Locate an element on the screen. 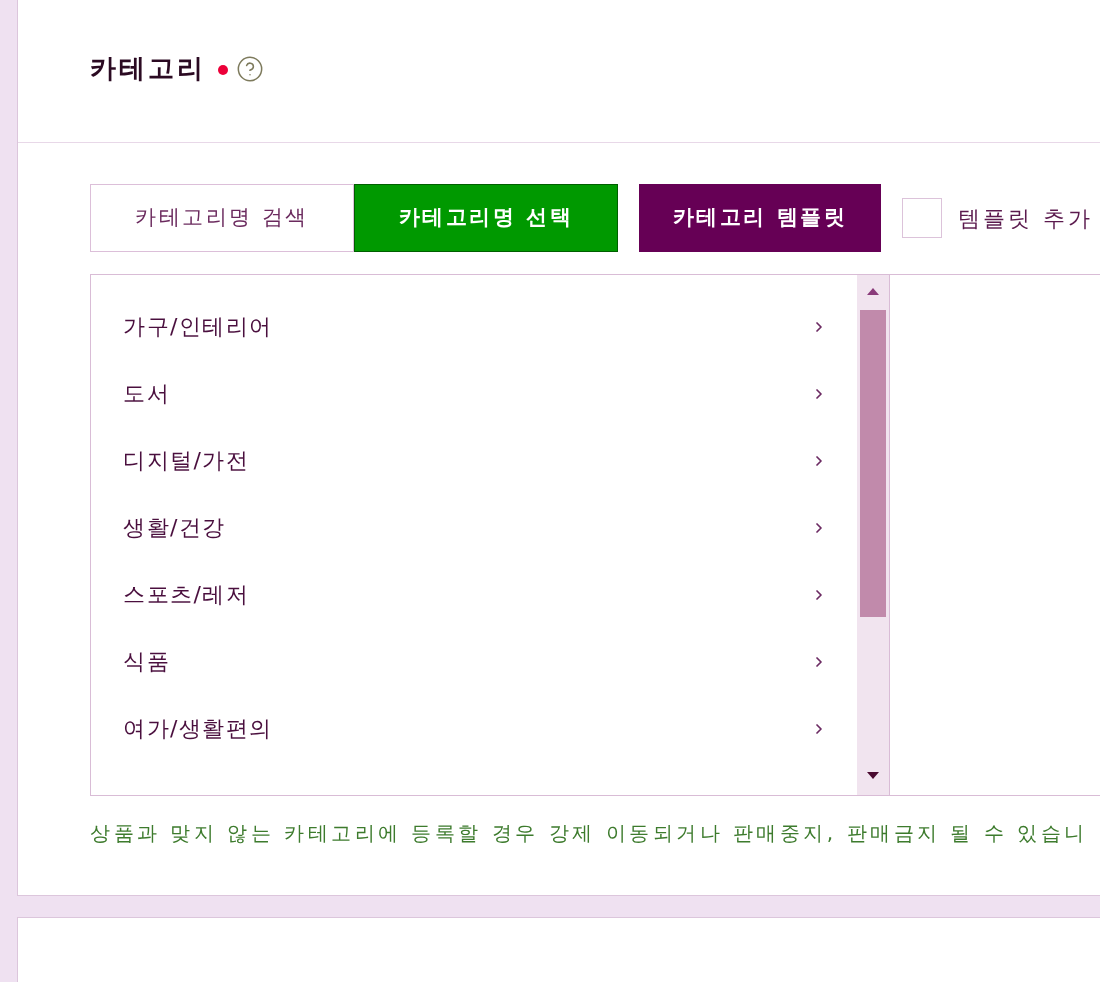 The width and height of the screenshot is (1100, 982). template-button: 카테고리 템플릿 is located at coordinates (760, 218).